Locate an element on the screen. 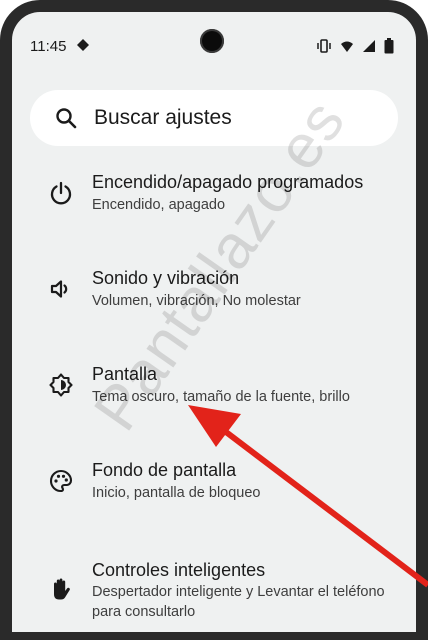 This screenshot has width=428, height=640. item-subtitle: Encendido, apagado is located at coordinates (159, 205).